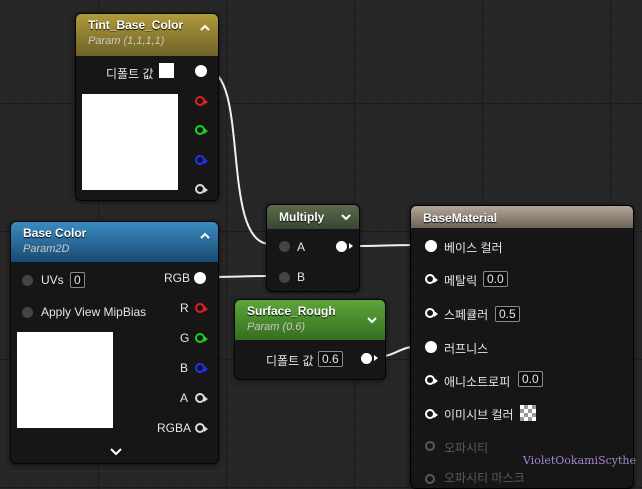  I want to click on uvs-value-field: 0, so click(77, 280).